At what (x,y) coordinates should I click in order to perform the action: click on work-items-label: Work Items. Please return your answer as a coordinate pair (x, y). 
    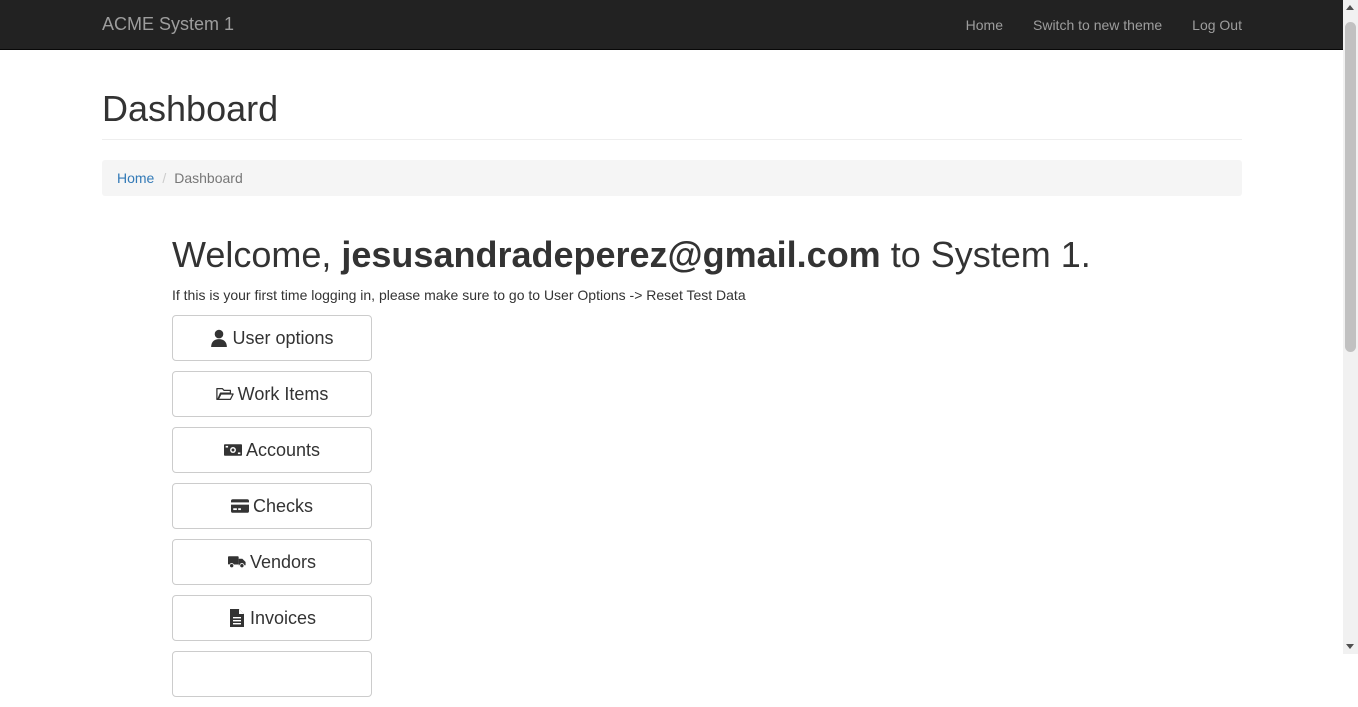
    Looking at the image, I should click on (283, 394).